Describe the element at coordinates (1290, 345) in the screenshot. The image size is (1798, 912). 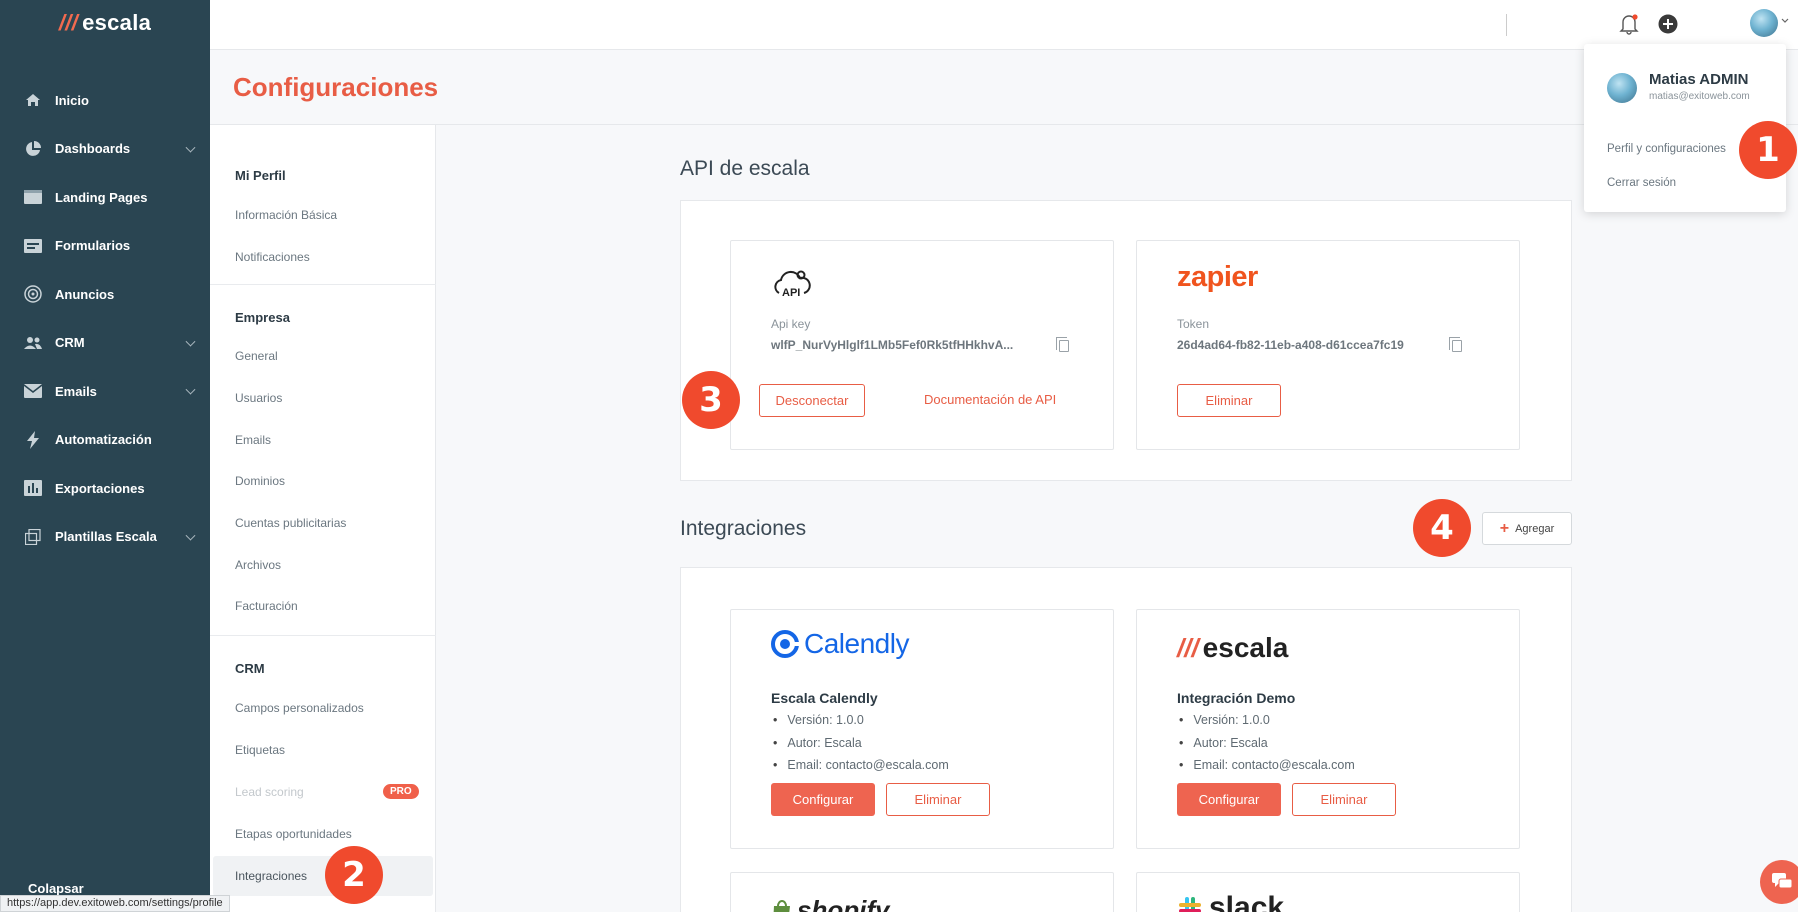
I see `zapier-token-value: 26d4ad64-fb82-11eb-a408-d61ccea7fc19` at that location.